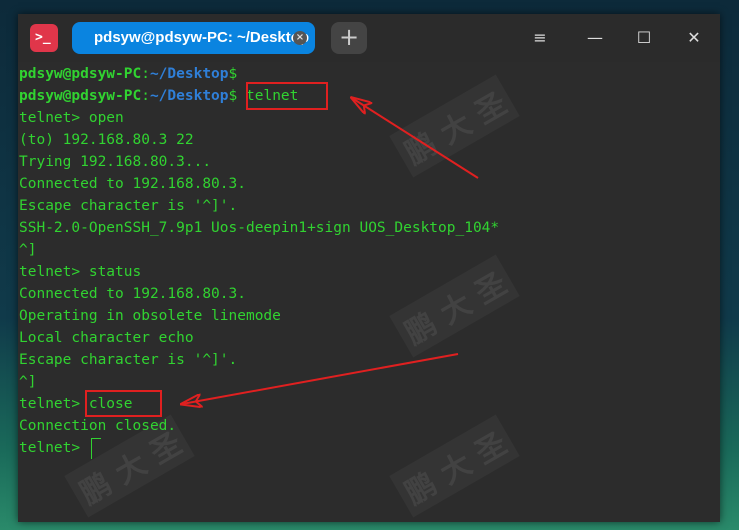  I want to click on tab-title: pdsyw@pdsyw-PC: ~/Desktop, so click(202, 37).